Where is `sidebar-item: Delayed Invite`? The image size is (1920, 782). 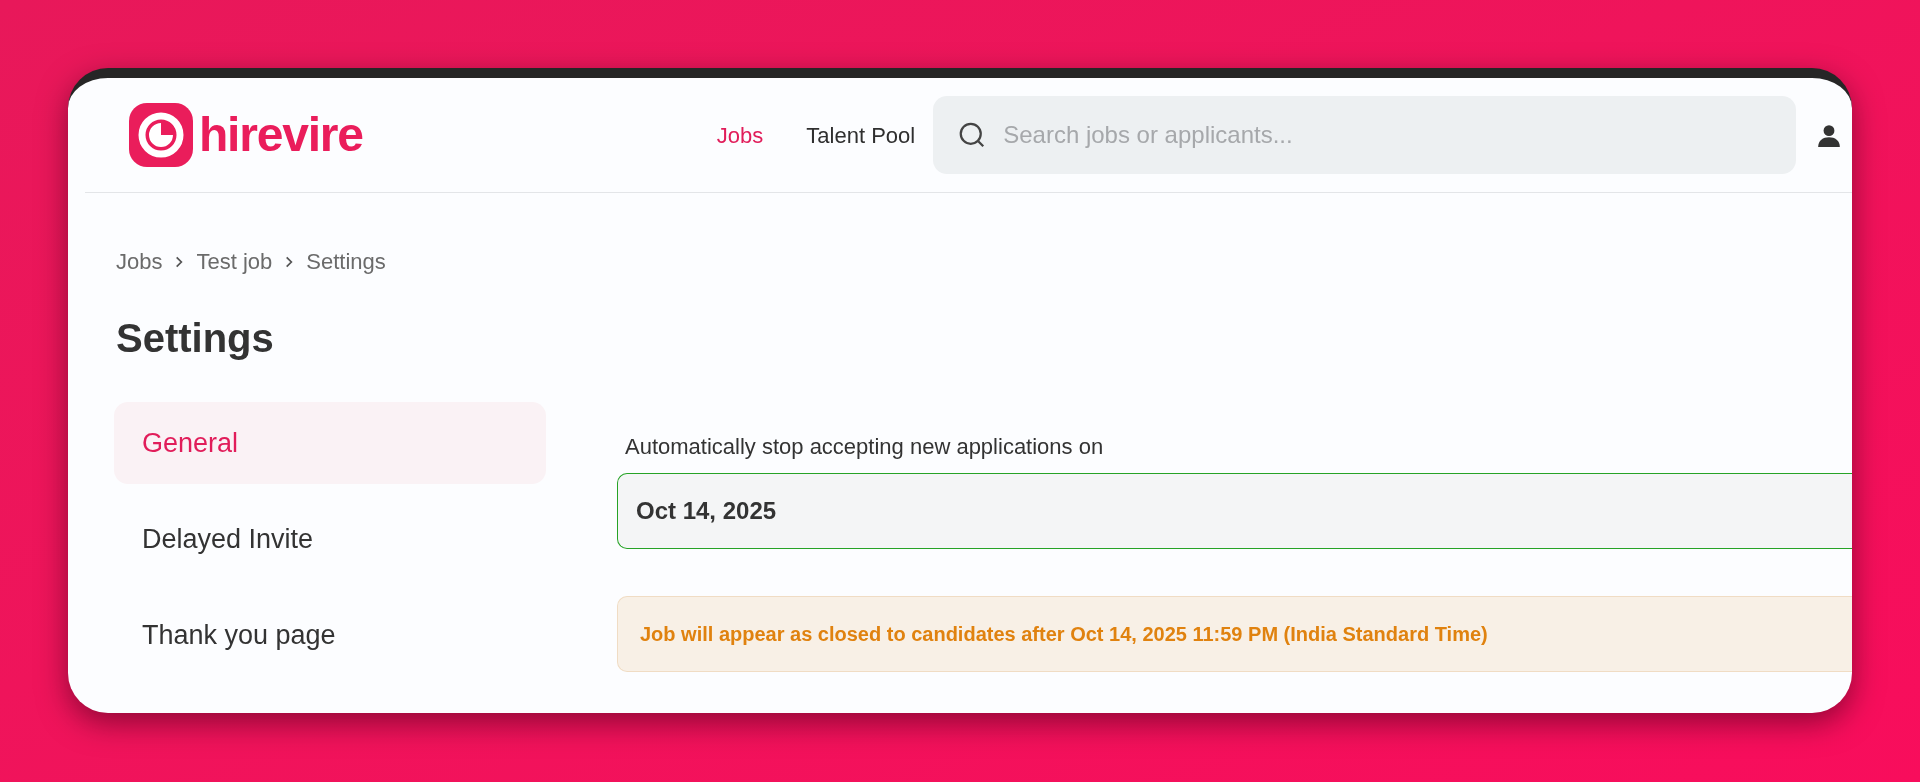
sidebar-item: Delayed Invite is located at coordinates (330, 539).